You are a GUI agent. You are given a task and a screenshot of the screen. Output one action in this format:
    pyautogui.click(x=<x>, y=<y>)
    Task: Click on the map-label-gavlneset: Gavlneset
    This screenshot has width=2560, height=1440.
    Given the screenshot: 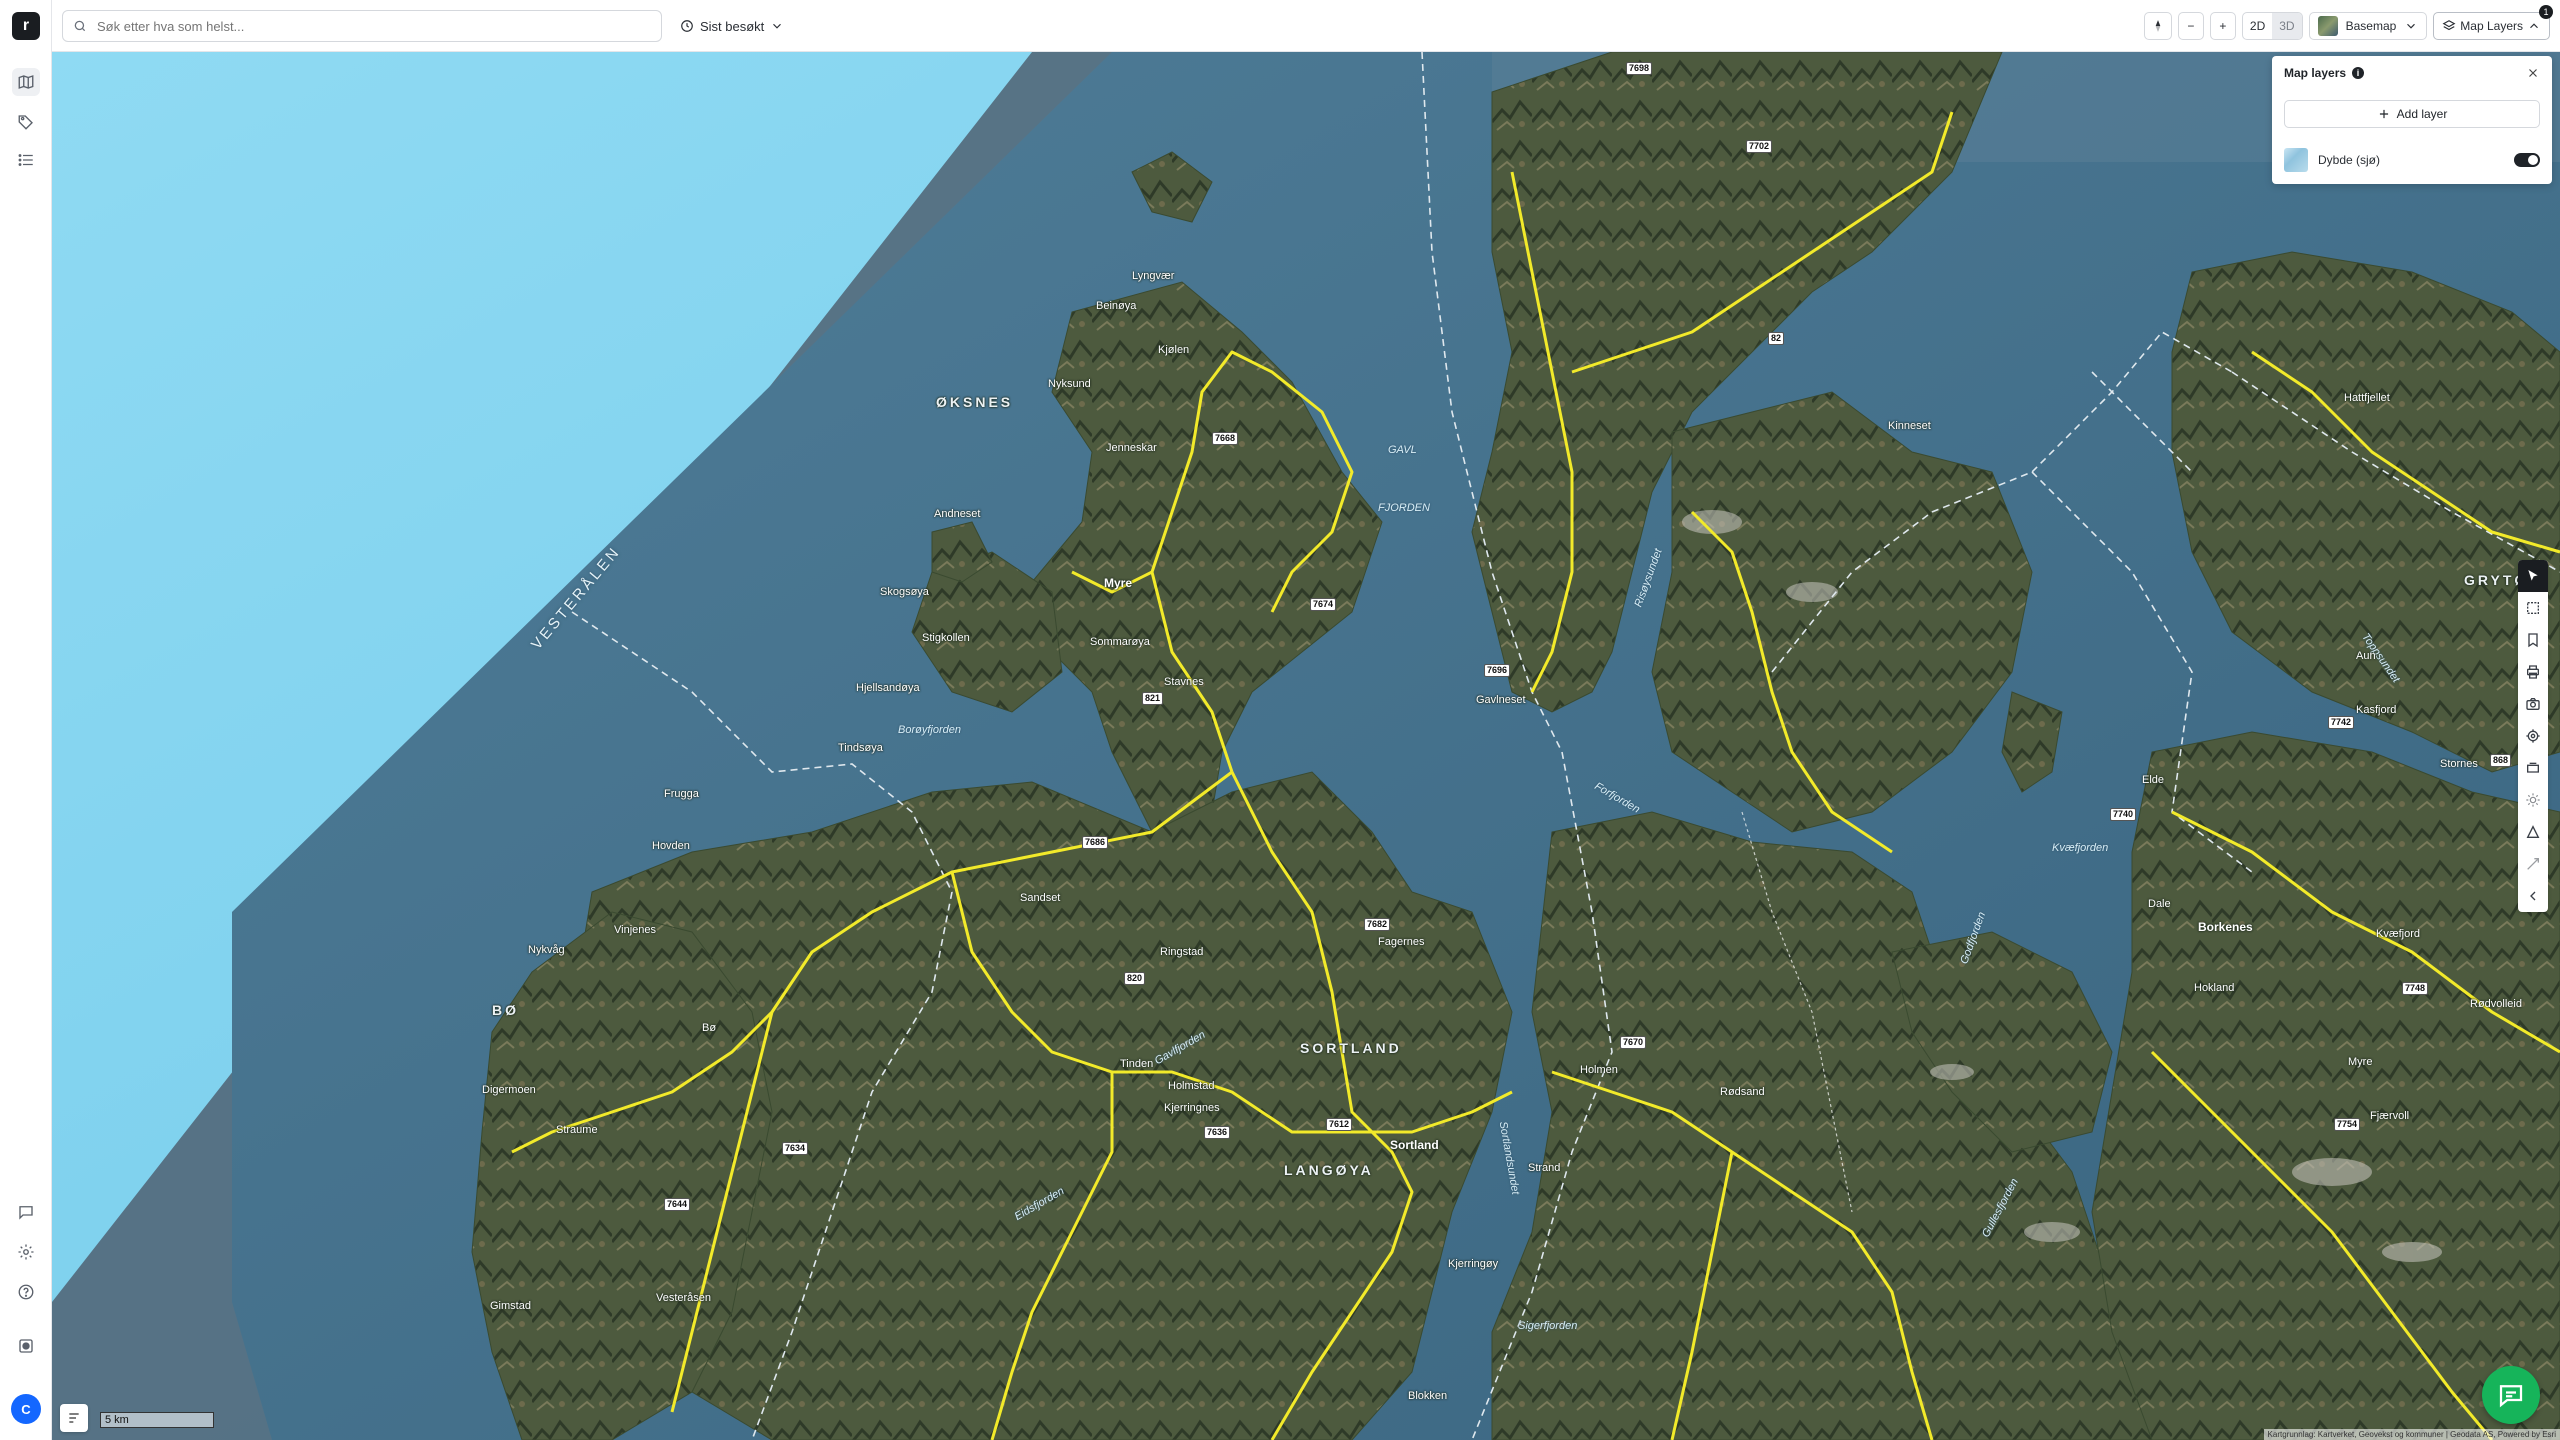 What is the action you would take?
    pyautogui.click(x=1501, y=700)
    